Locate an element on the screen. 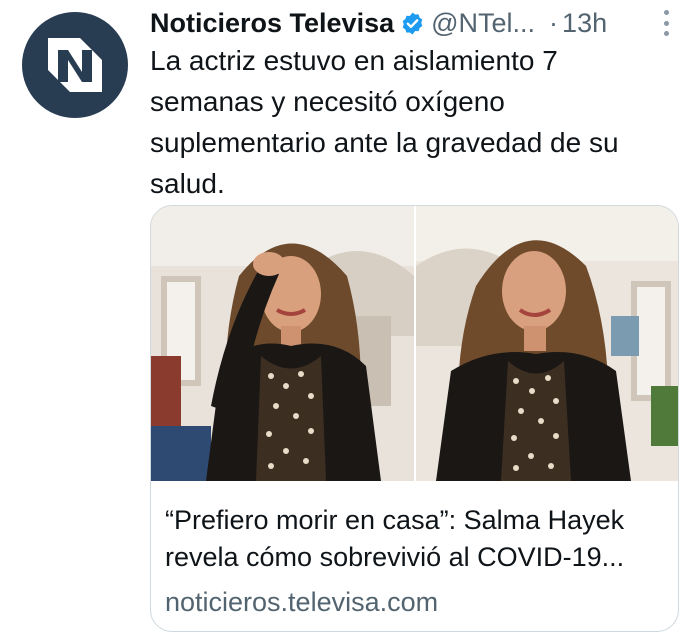  avatar is located at coordinates (75, 65).